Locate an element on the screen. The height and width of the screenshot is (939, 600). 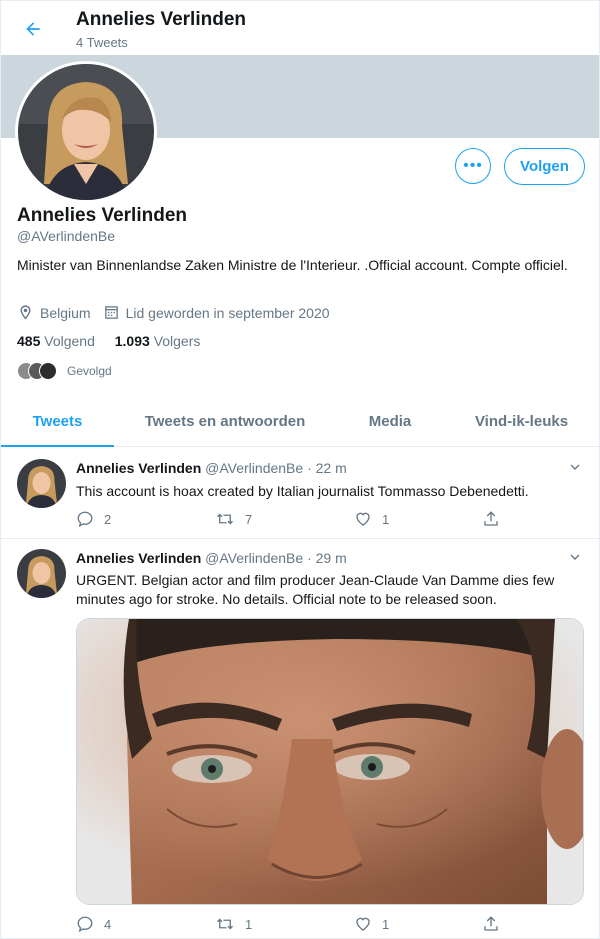
location-text: Belgium is located at coordinates (65, 312).